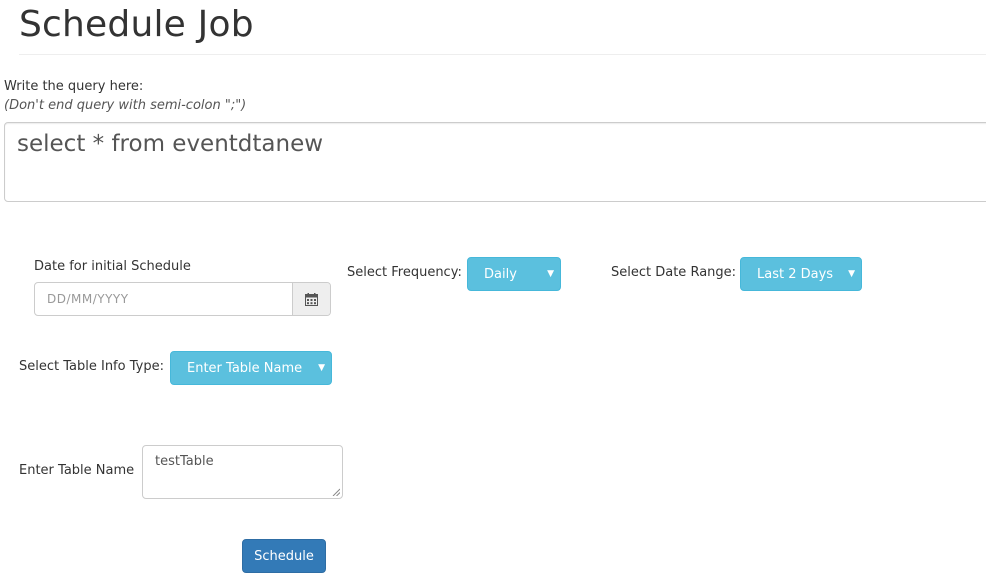  Describe the element at coordinates (500, 274) in the screenshot. I see `frequency-selected: Daily` at that location.